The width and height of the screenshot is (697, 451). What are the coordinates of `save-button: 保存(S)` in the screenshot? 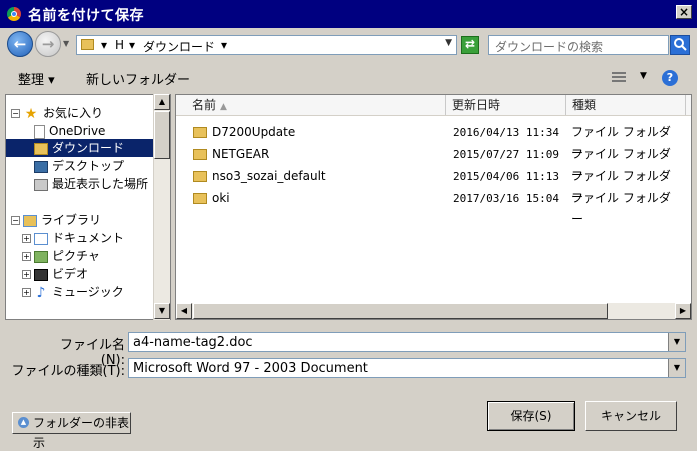 It's located at (531, 416).